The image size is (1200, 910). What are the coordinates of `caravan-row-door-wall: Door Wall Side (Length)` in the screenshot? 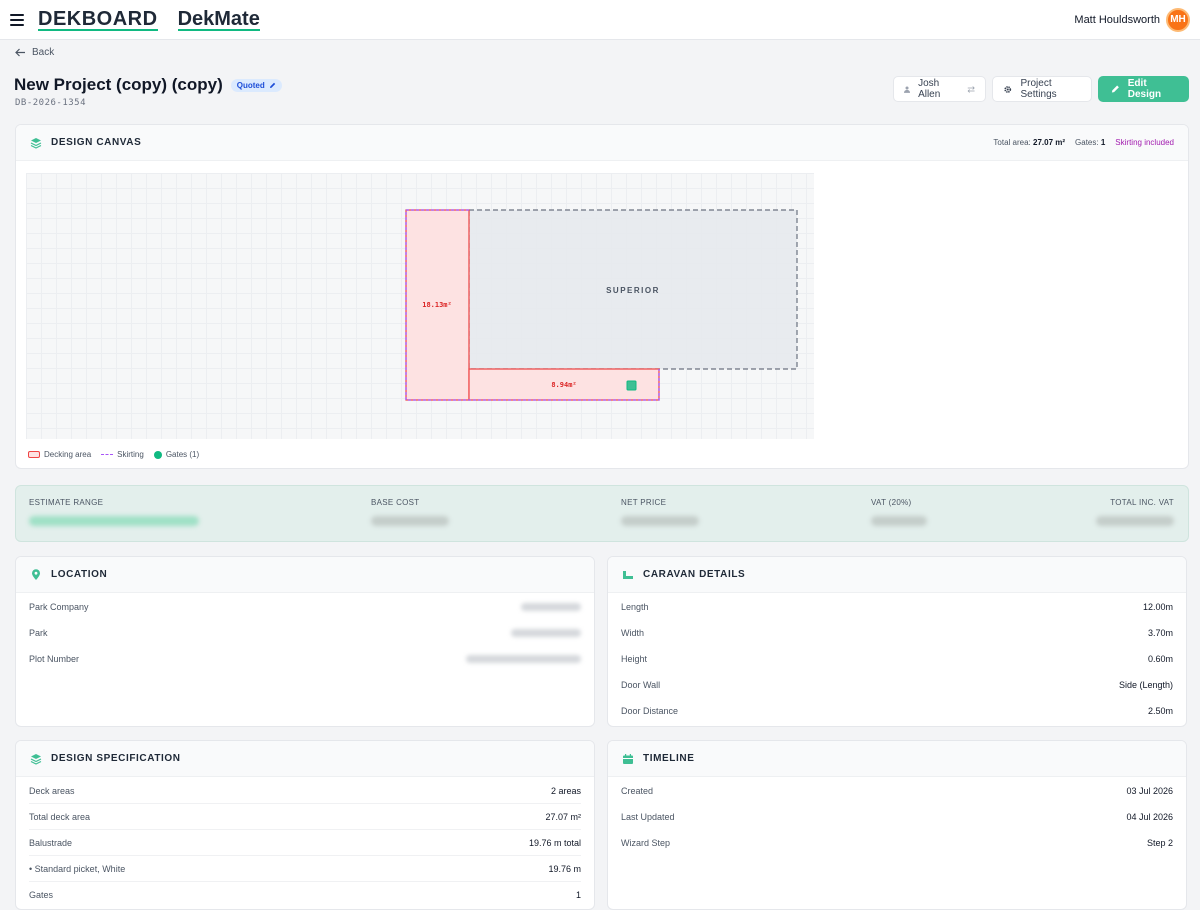 It's located at (897, 685).